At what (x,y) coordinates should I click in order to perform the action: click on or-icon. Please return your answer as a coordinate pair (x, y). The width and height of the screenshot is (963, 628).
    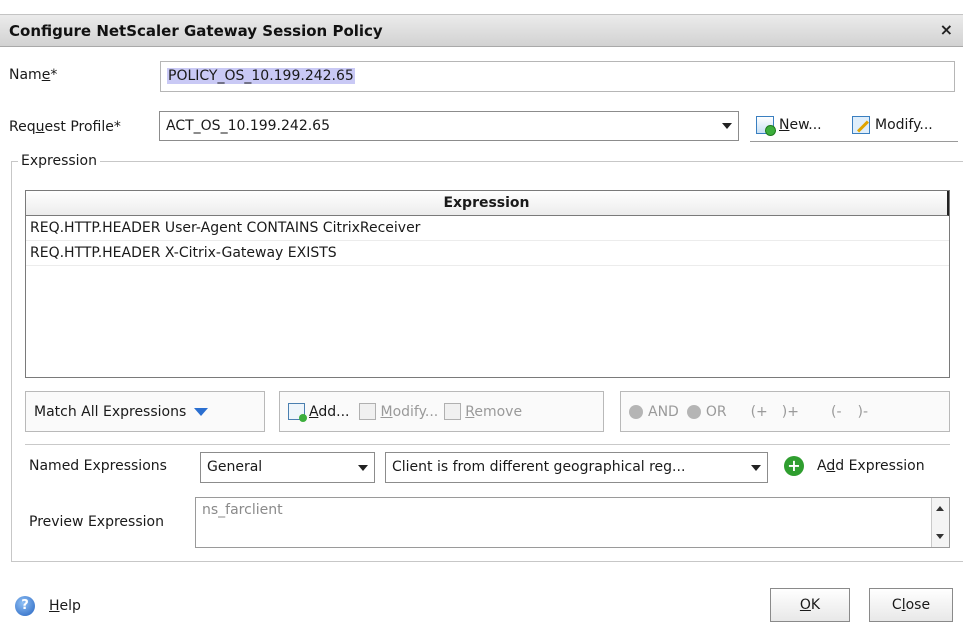
    Looking at the image, I should click on (693, 411).